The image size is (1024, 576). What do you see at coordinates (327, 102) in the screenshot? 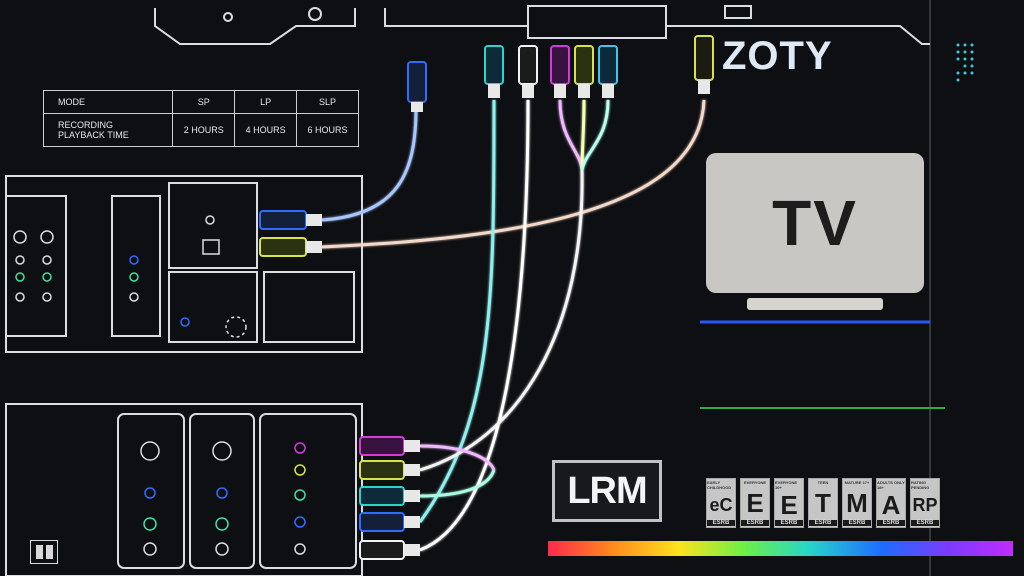
I see `header-slp: SLP` at bounding box center [327, 102].